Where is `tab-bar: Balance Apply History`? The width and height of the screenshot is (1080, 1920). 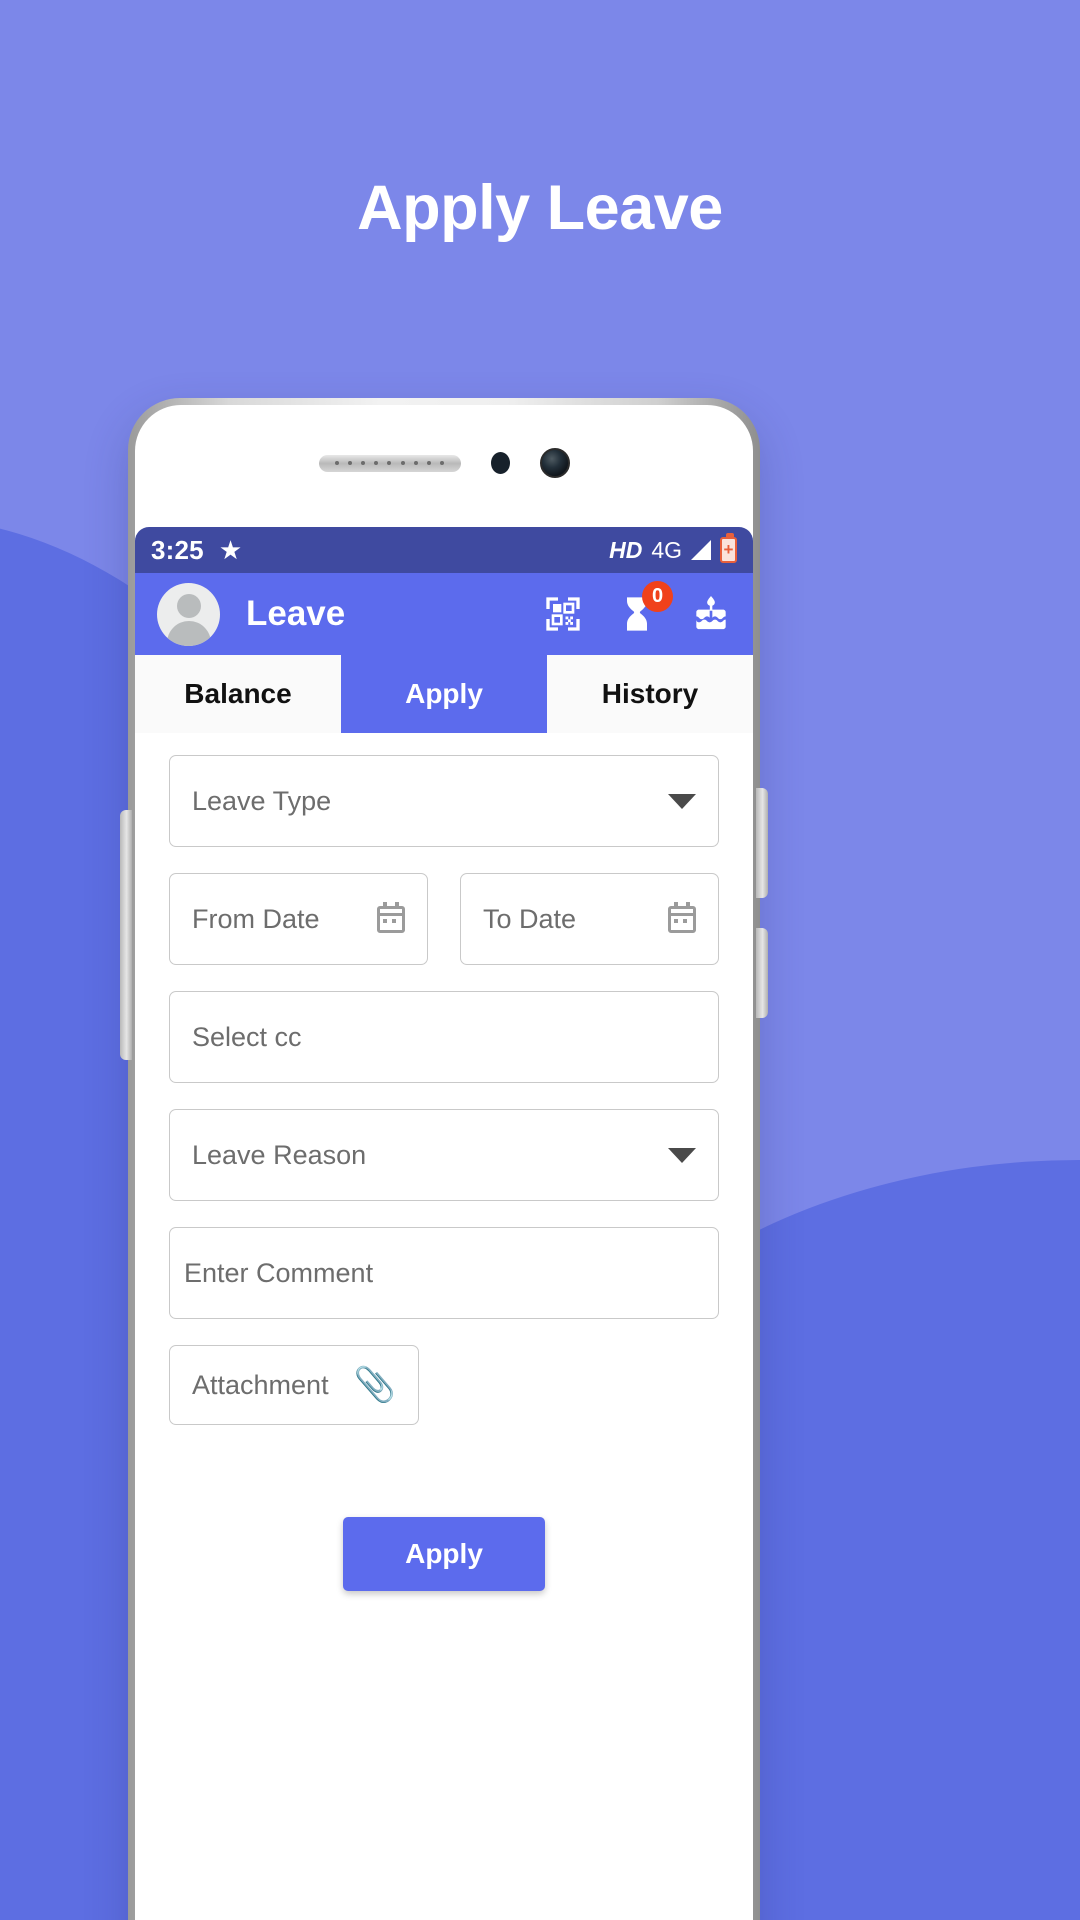
tab-bar: Balance Apply History is located at coordinates (444, 694).